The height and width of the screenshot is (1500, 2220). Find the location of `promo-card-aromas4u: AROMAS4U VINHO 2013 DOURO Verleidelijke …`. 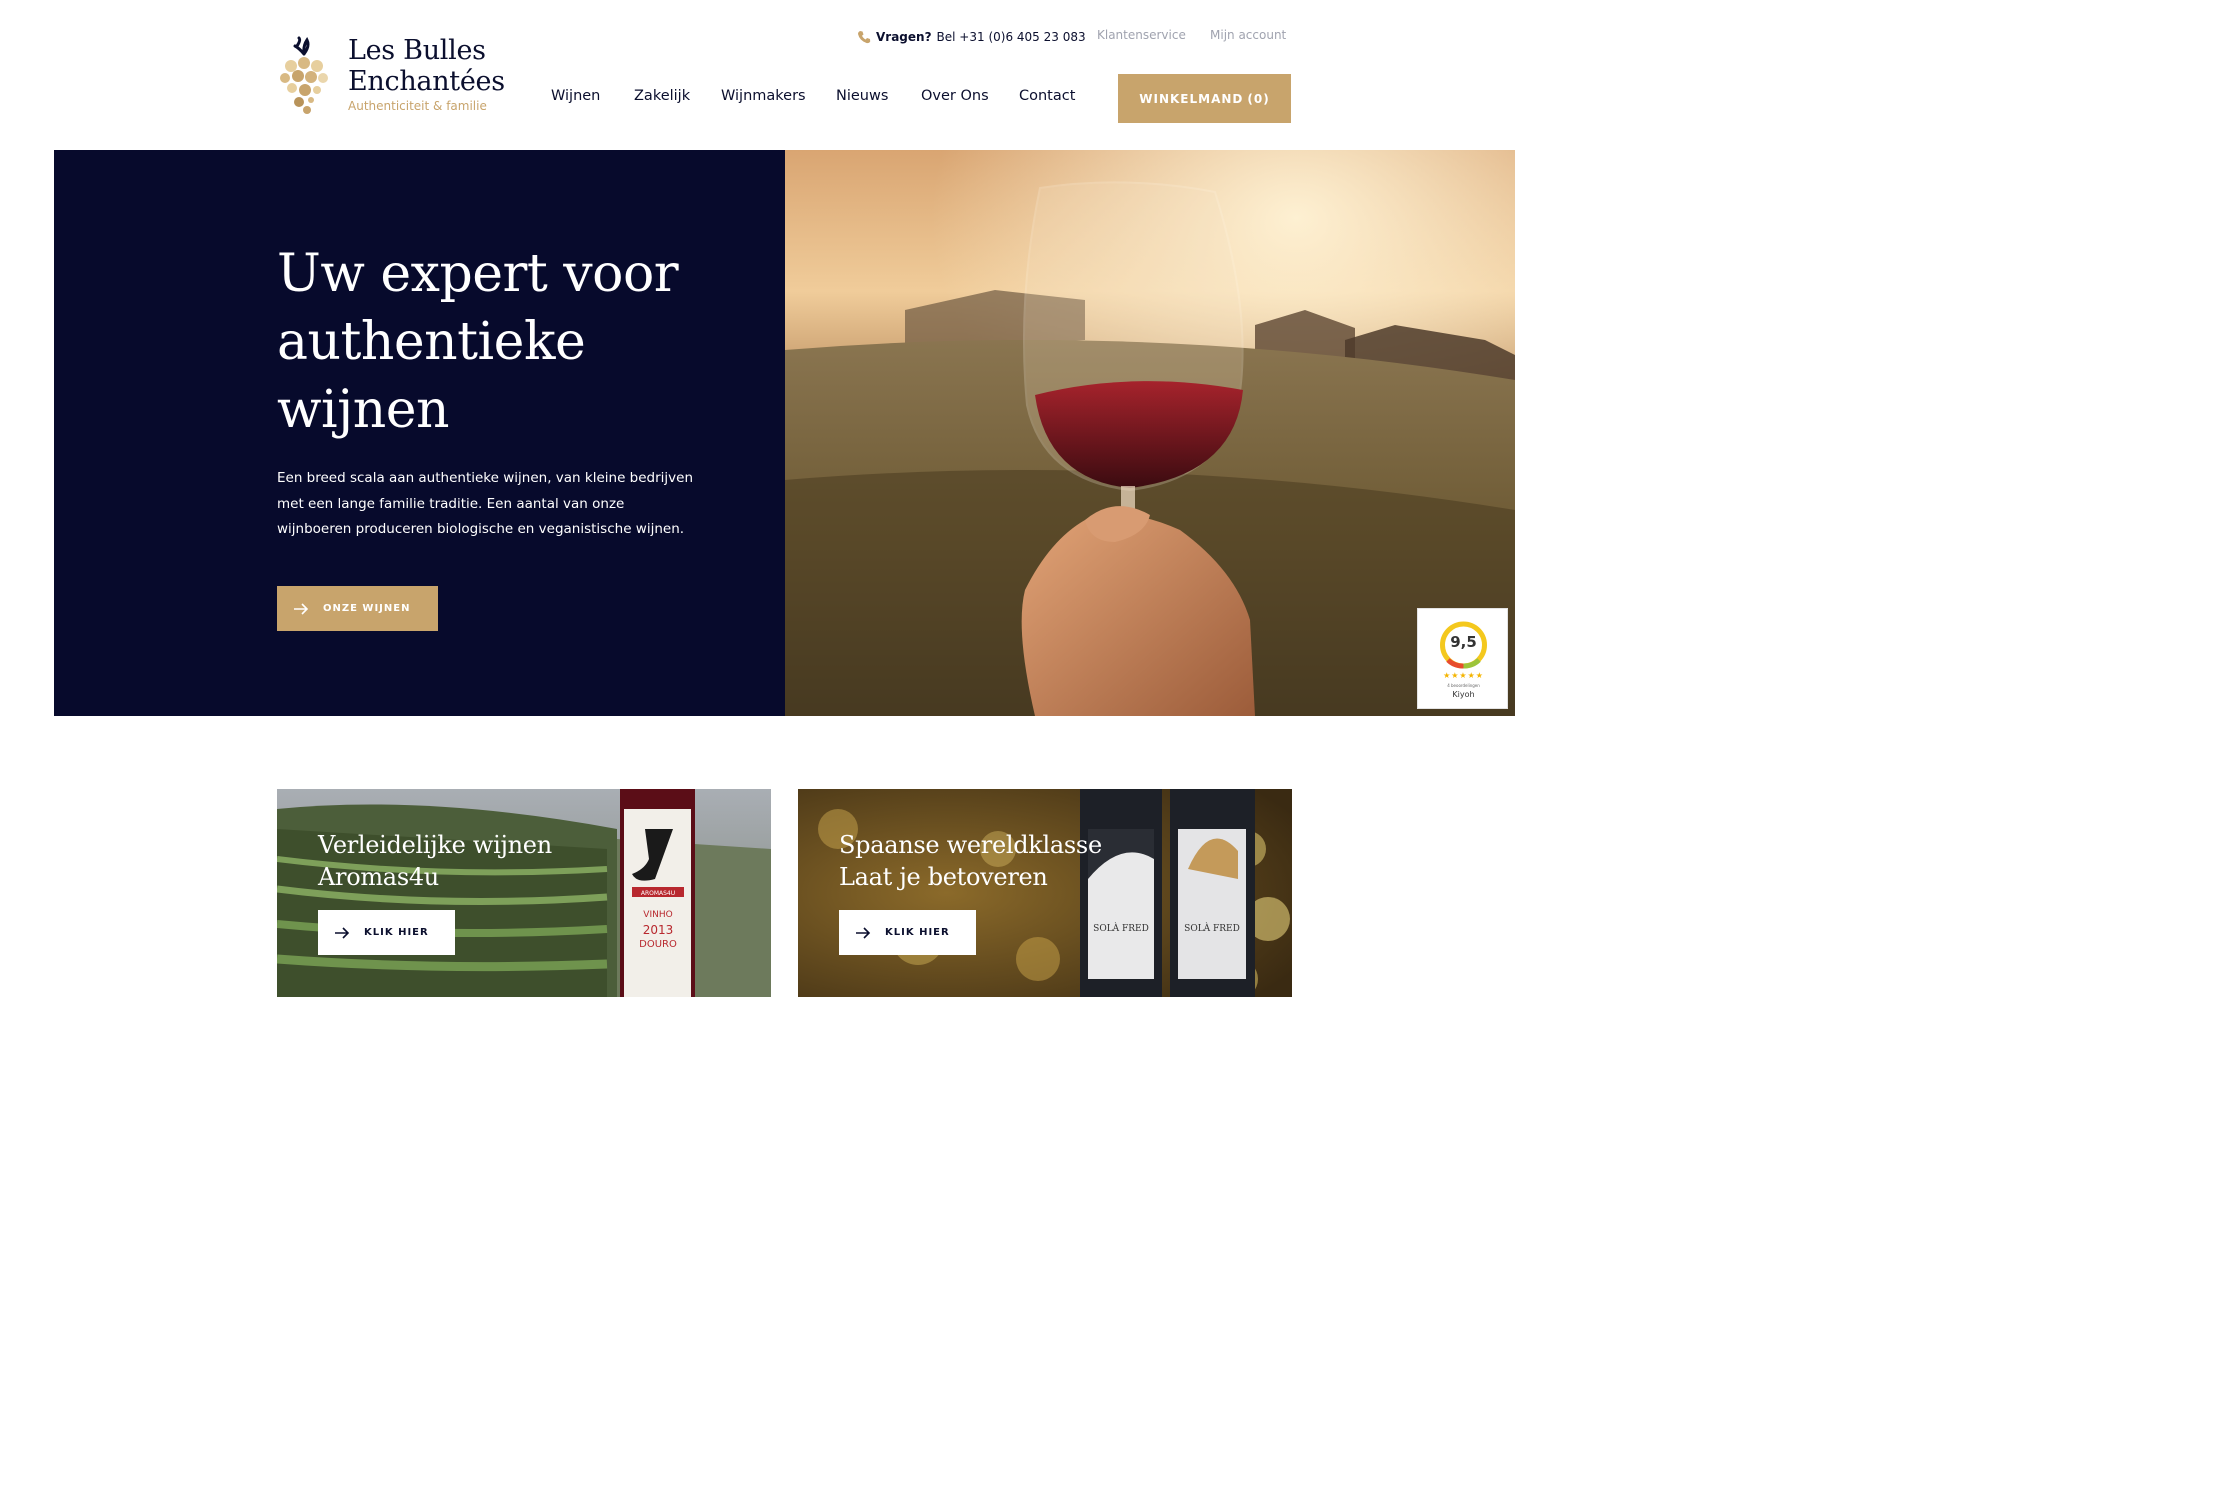

promo-card-aromas4u: AROMAS4U VINHO 2013 DOURO Verleidelijke … is located at coordinates (524, 893).